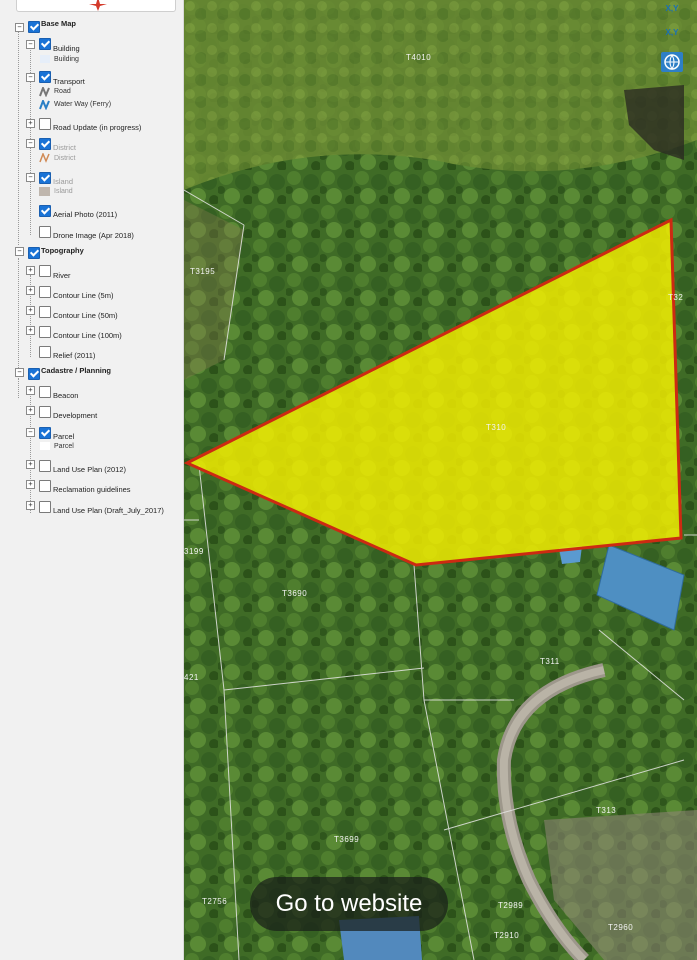 The height and width of the screenshot is (960, 697). Describe the element at coordinates (75, 415) in the screenshot. I see `development-label: Development` at that location.